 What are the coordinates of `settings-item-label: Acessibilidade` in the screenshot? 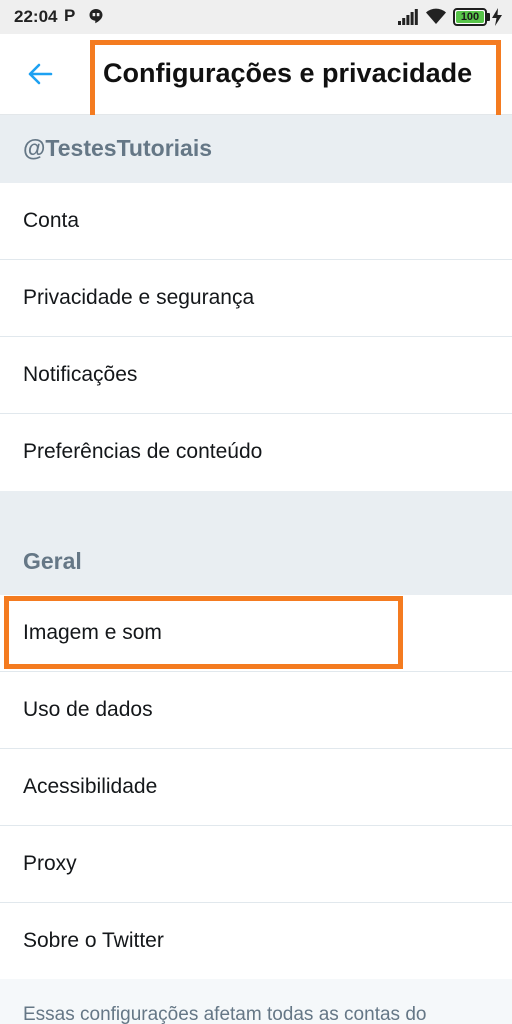 It's located at (90, 786).